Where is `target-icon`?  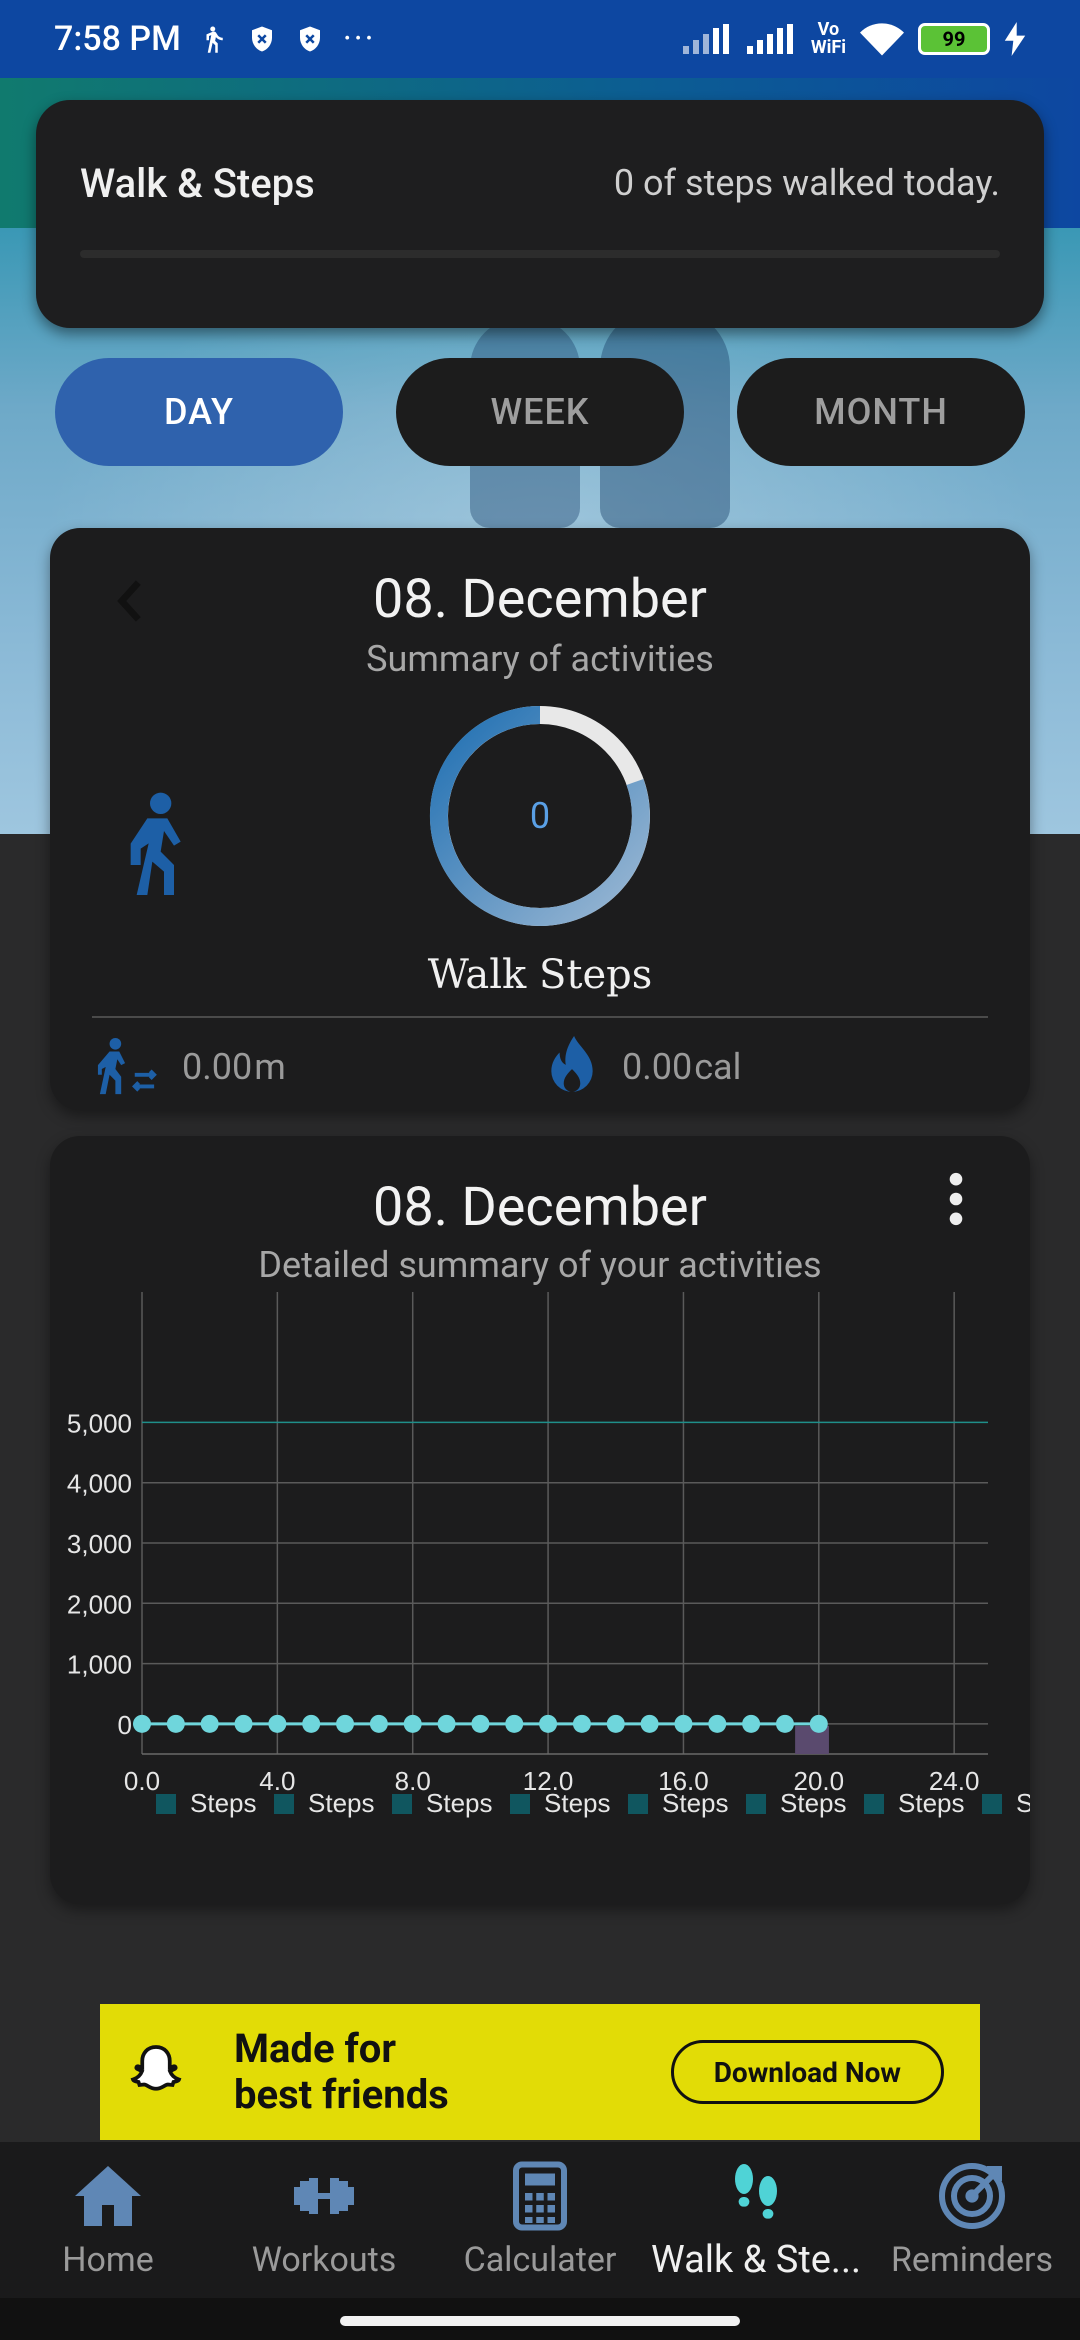
target-icon is located at coordinates (972, 2196).